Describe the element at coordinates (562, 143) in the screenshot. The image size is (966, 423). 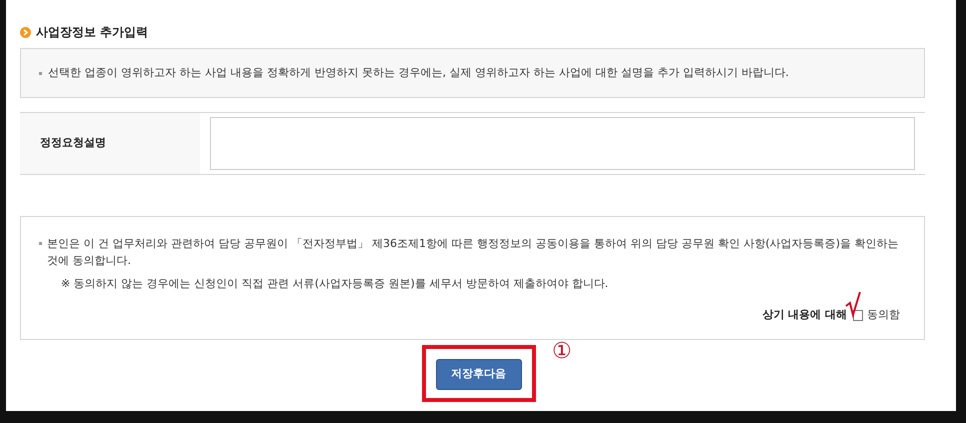
I see `description-field` at that location.